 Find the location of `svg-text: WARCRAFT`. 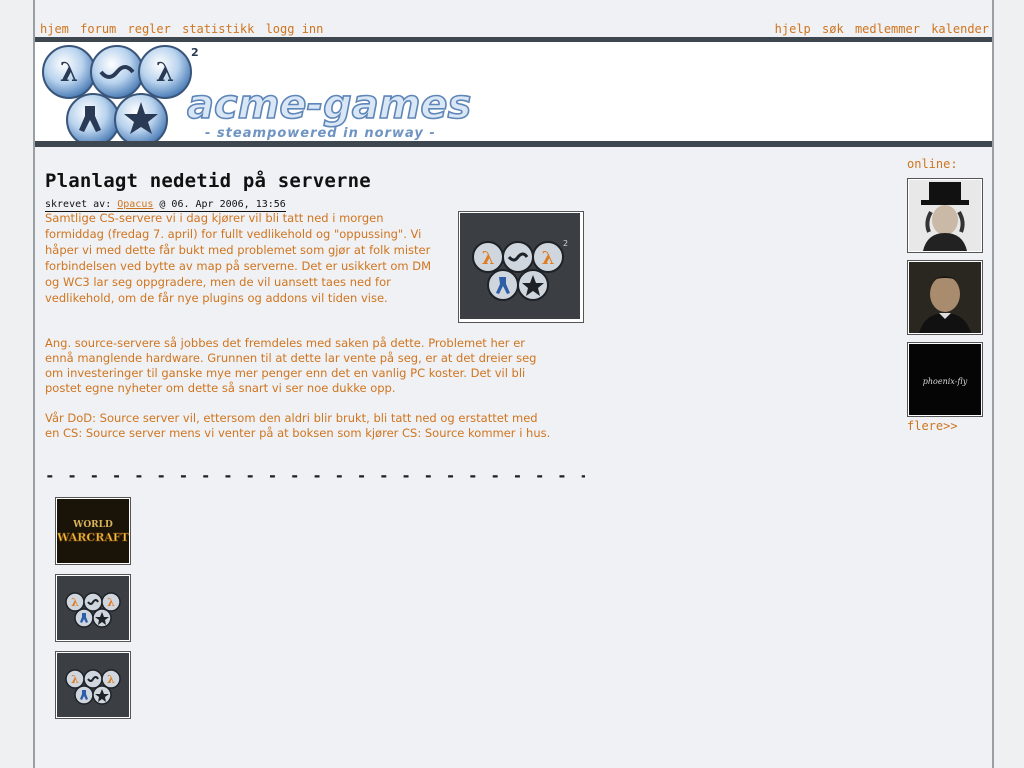

svg-text: WARCRAFT is located at coordinates (93, 537).